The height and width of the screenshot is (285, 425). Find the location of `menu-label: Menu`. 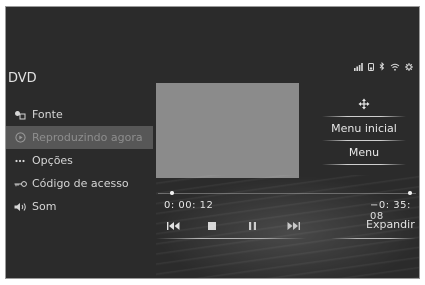

menu-label: Menu is located at coordinates (364, 152).